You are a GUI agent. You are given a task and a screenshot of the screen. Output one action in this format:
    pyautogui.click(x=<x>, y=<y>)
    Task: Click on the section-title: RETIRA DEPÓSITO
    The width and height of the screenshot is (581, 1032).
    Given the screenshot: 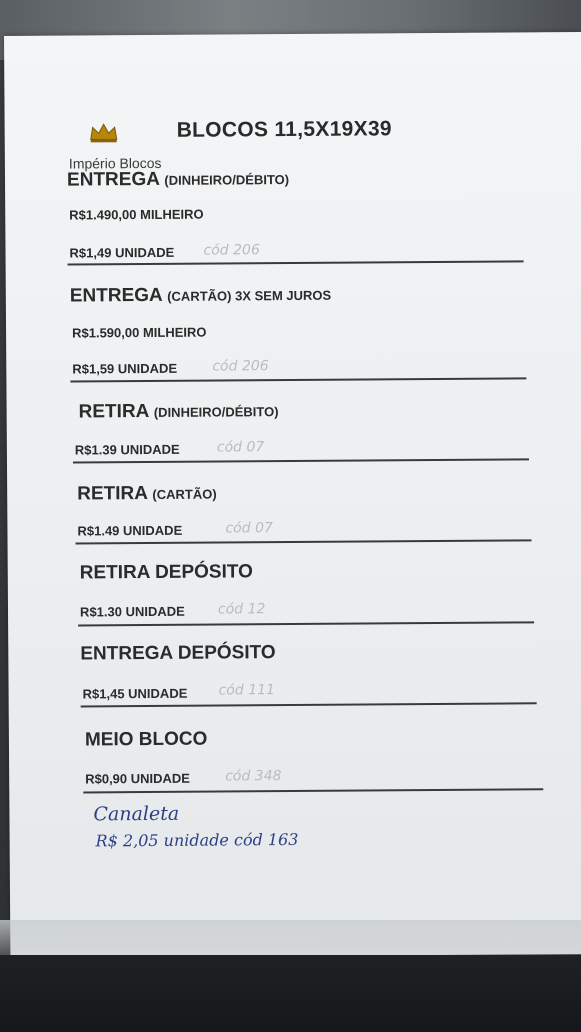 What is the action you would take?
    pyautogui.click(x=166, y=572)
    